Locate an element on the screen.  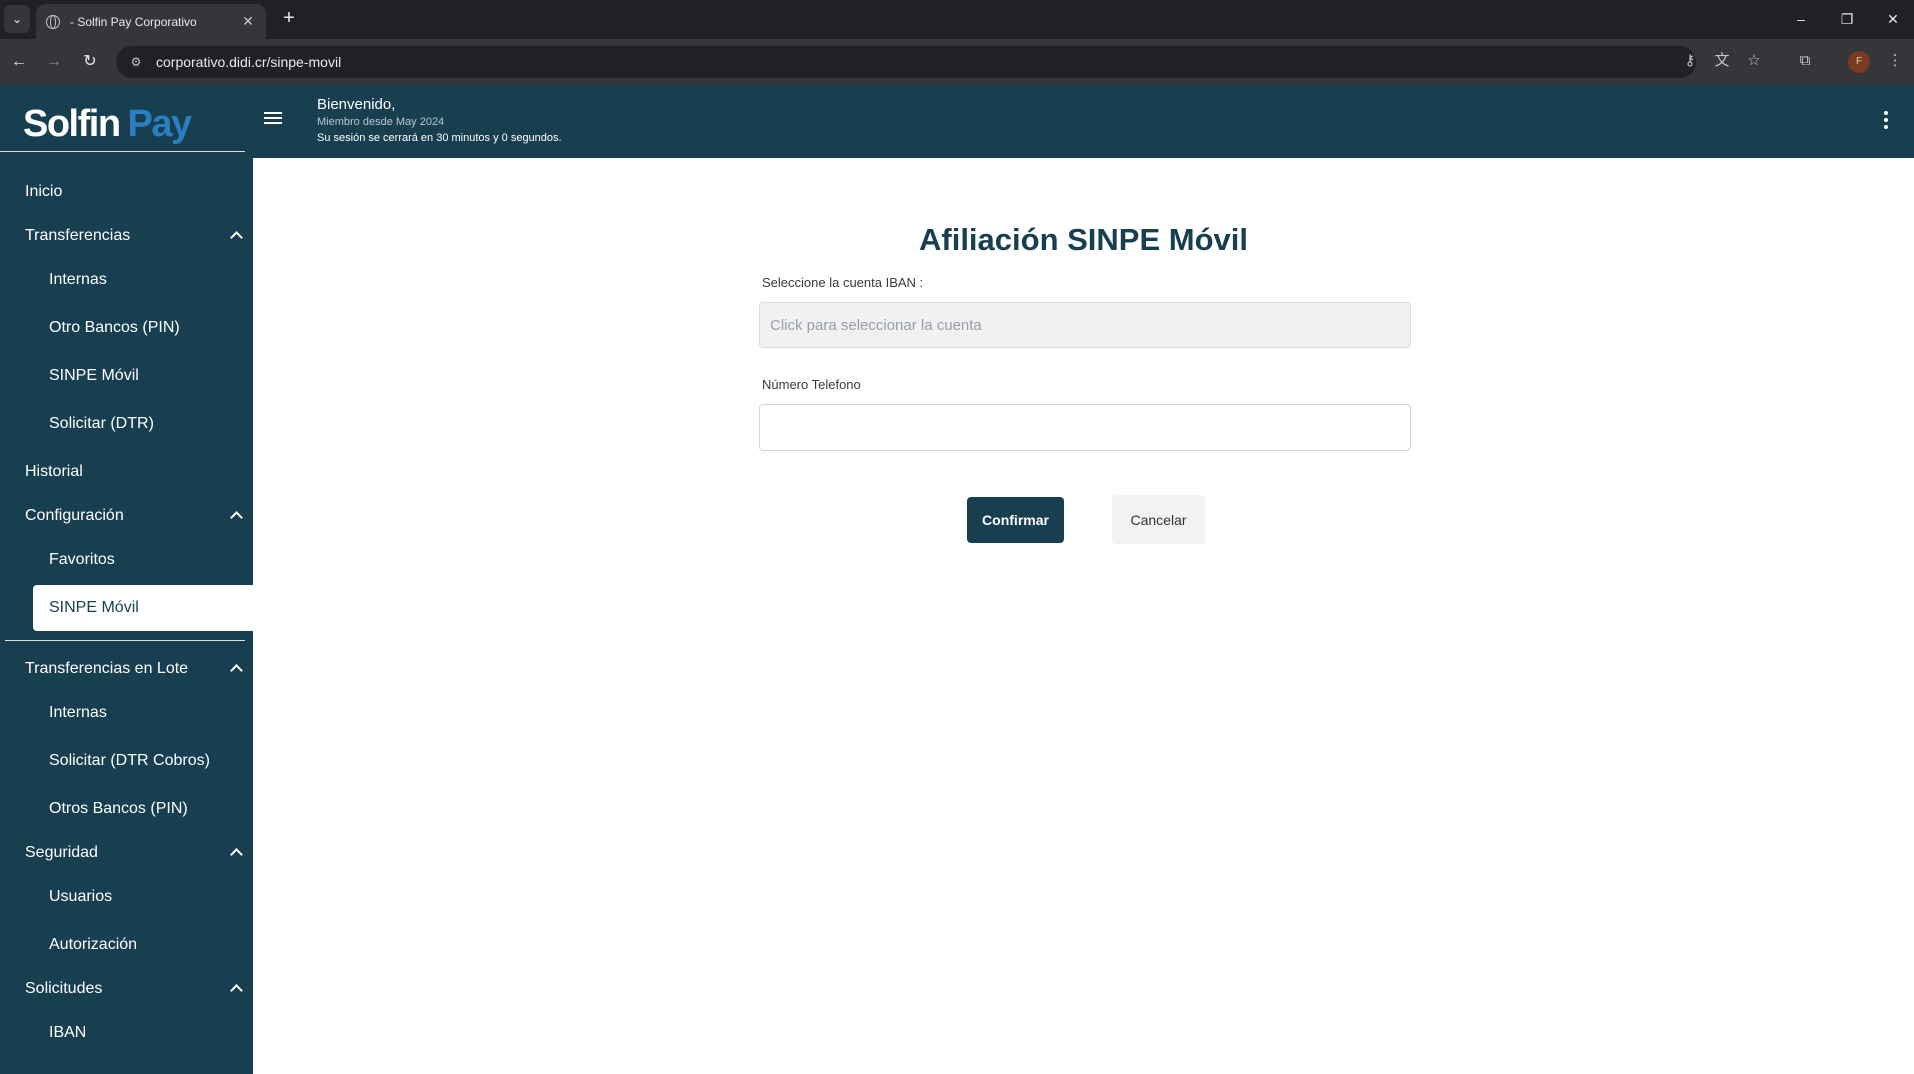
more-options-icon is located at coordinates (1887, 122).